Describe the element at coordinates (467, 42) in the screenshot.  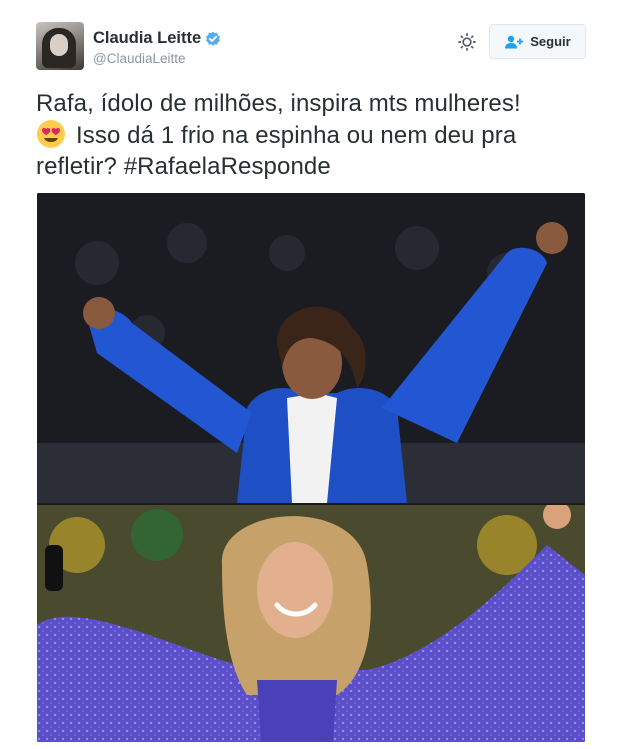
I see `gear-icon` at that location.